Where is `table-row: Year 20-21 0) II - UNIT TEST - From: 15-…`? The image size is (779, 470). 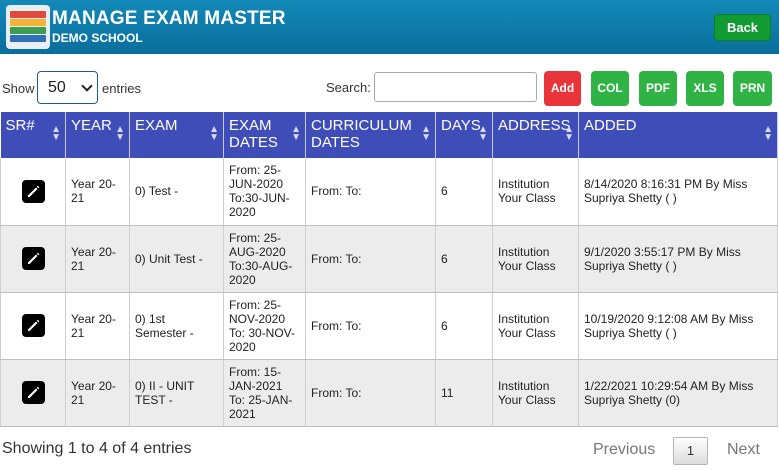
table-row: Year 20-21 0) II - UNIT TEST - From: 15-… is located at coordinates (389, 393).